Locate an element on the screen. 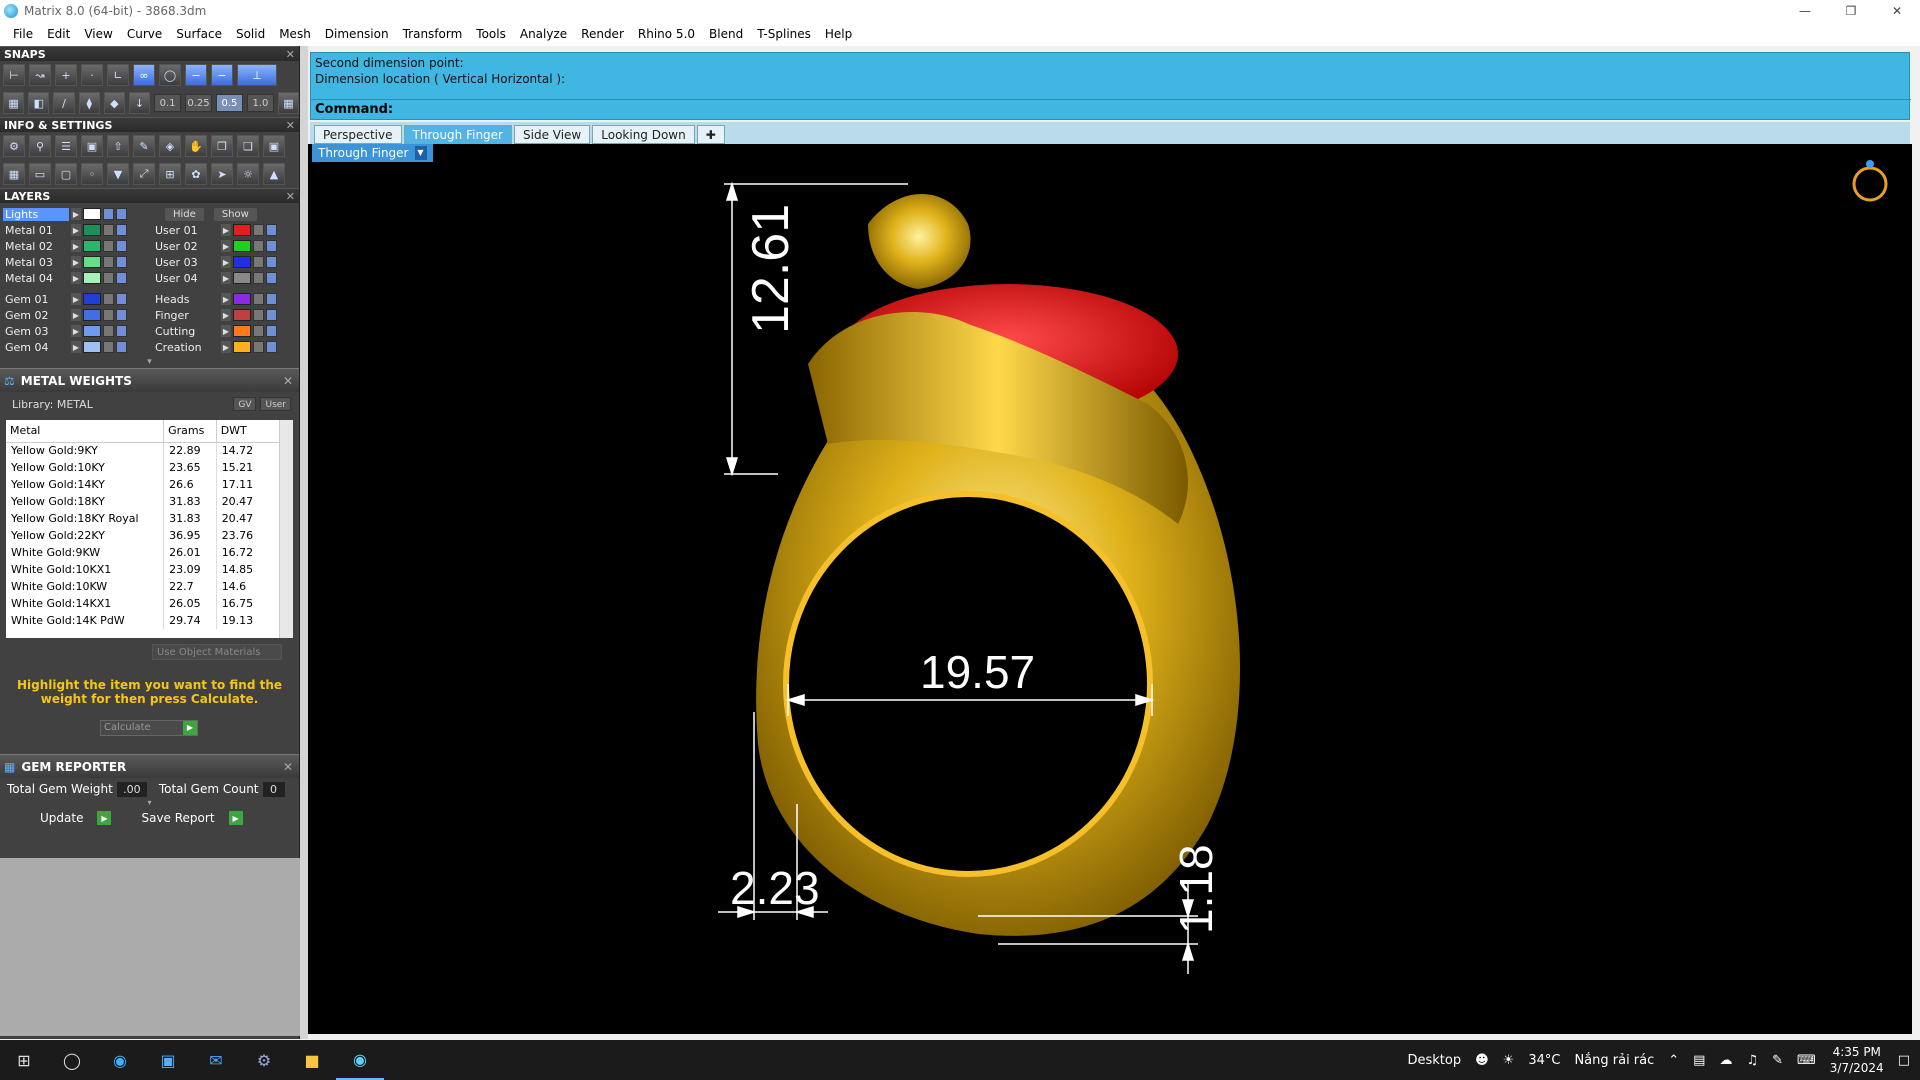 The width and height of the screenshot is (1920, 1080). diag-icon: ⧫ is located at coordinates (89, 103).